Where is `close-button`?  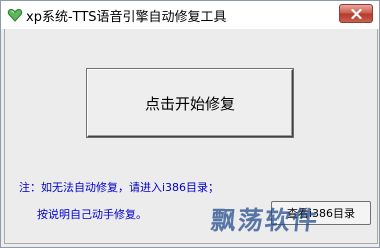
close-button is located at coordinates (356, 13).